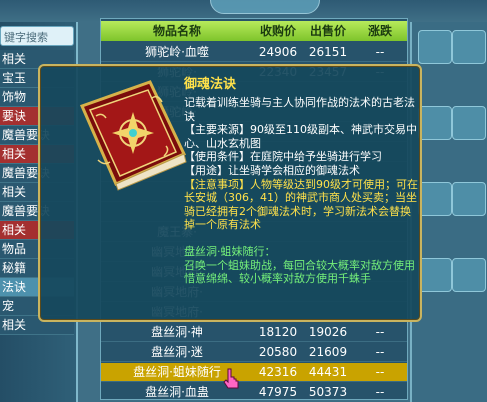  I want to click on tooltip-source: 【主要来源】90级至110级副本、神武市交易中心、山水玄机图, so click(300, 136).